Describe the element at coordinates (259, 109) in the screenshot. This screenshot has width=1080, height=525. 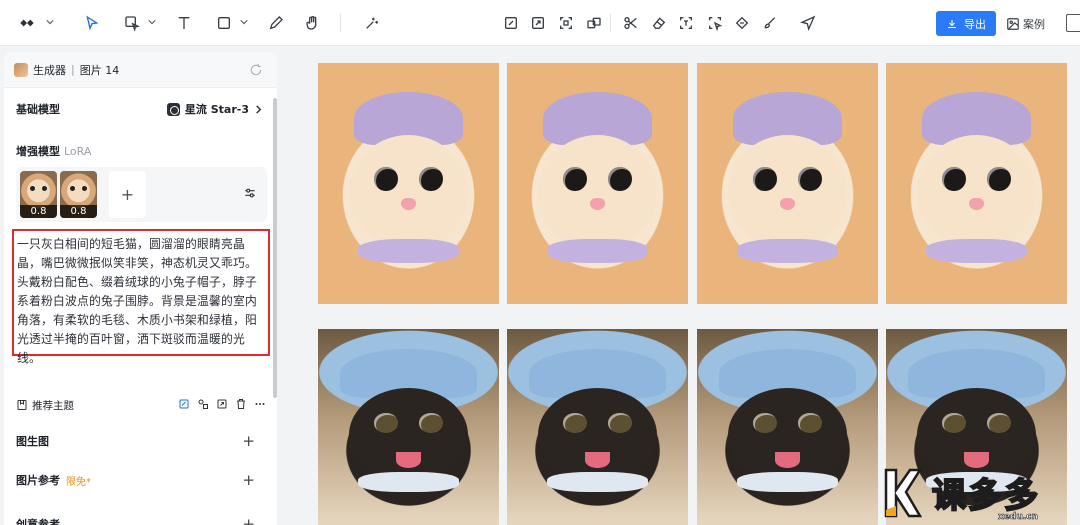
I see `chevron-right-icon` at that location.